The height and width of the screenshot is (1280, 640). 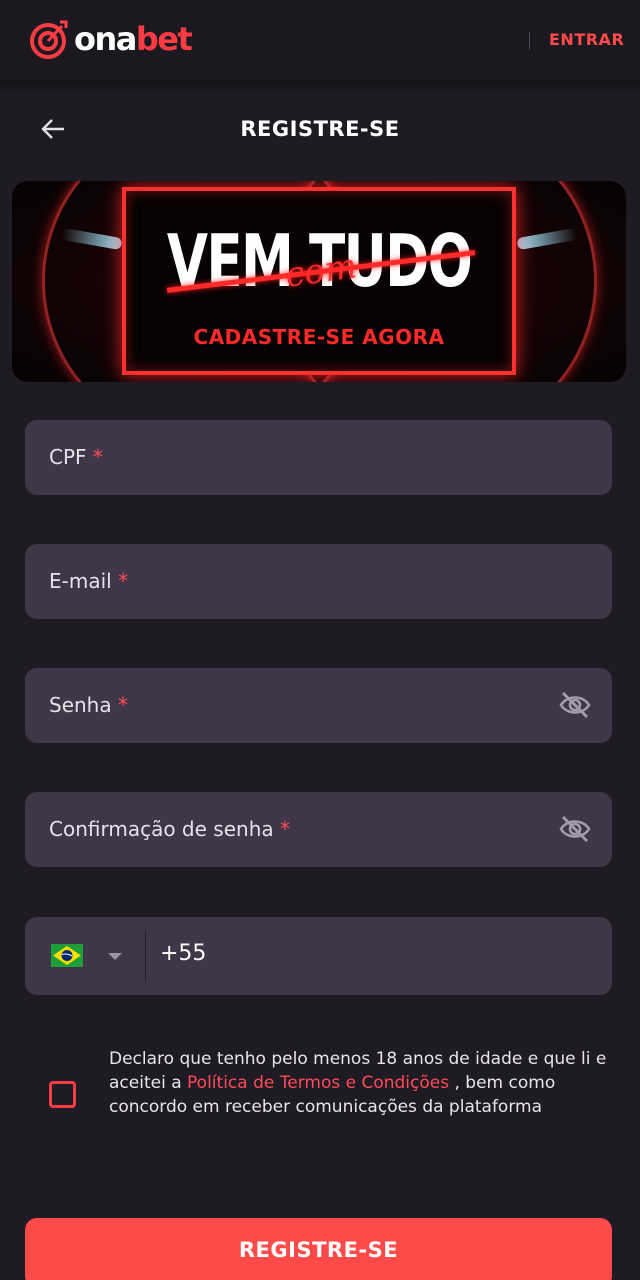 What do you see at coordinates (586, 39) in the screenshot?
I see `login-button: ENTRAR` at bounding box center [586, 39].